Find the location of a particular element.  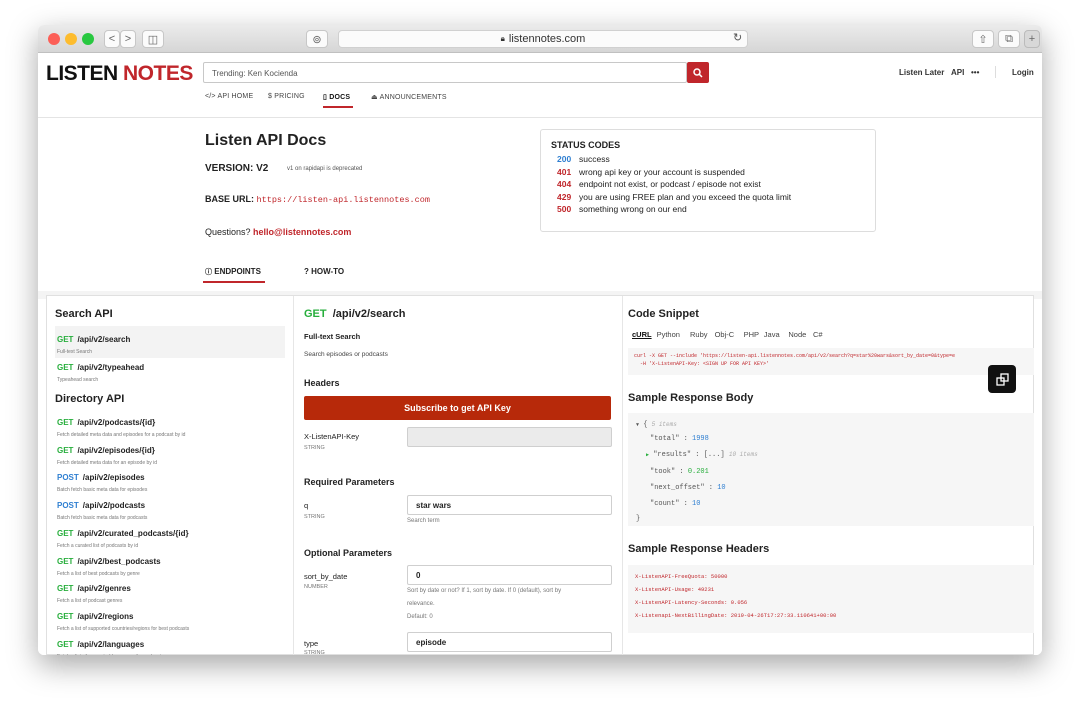

json-root: ▼ { 5 items is located at coordinates (656, 425).